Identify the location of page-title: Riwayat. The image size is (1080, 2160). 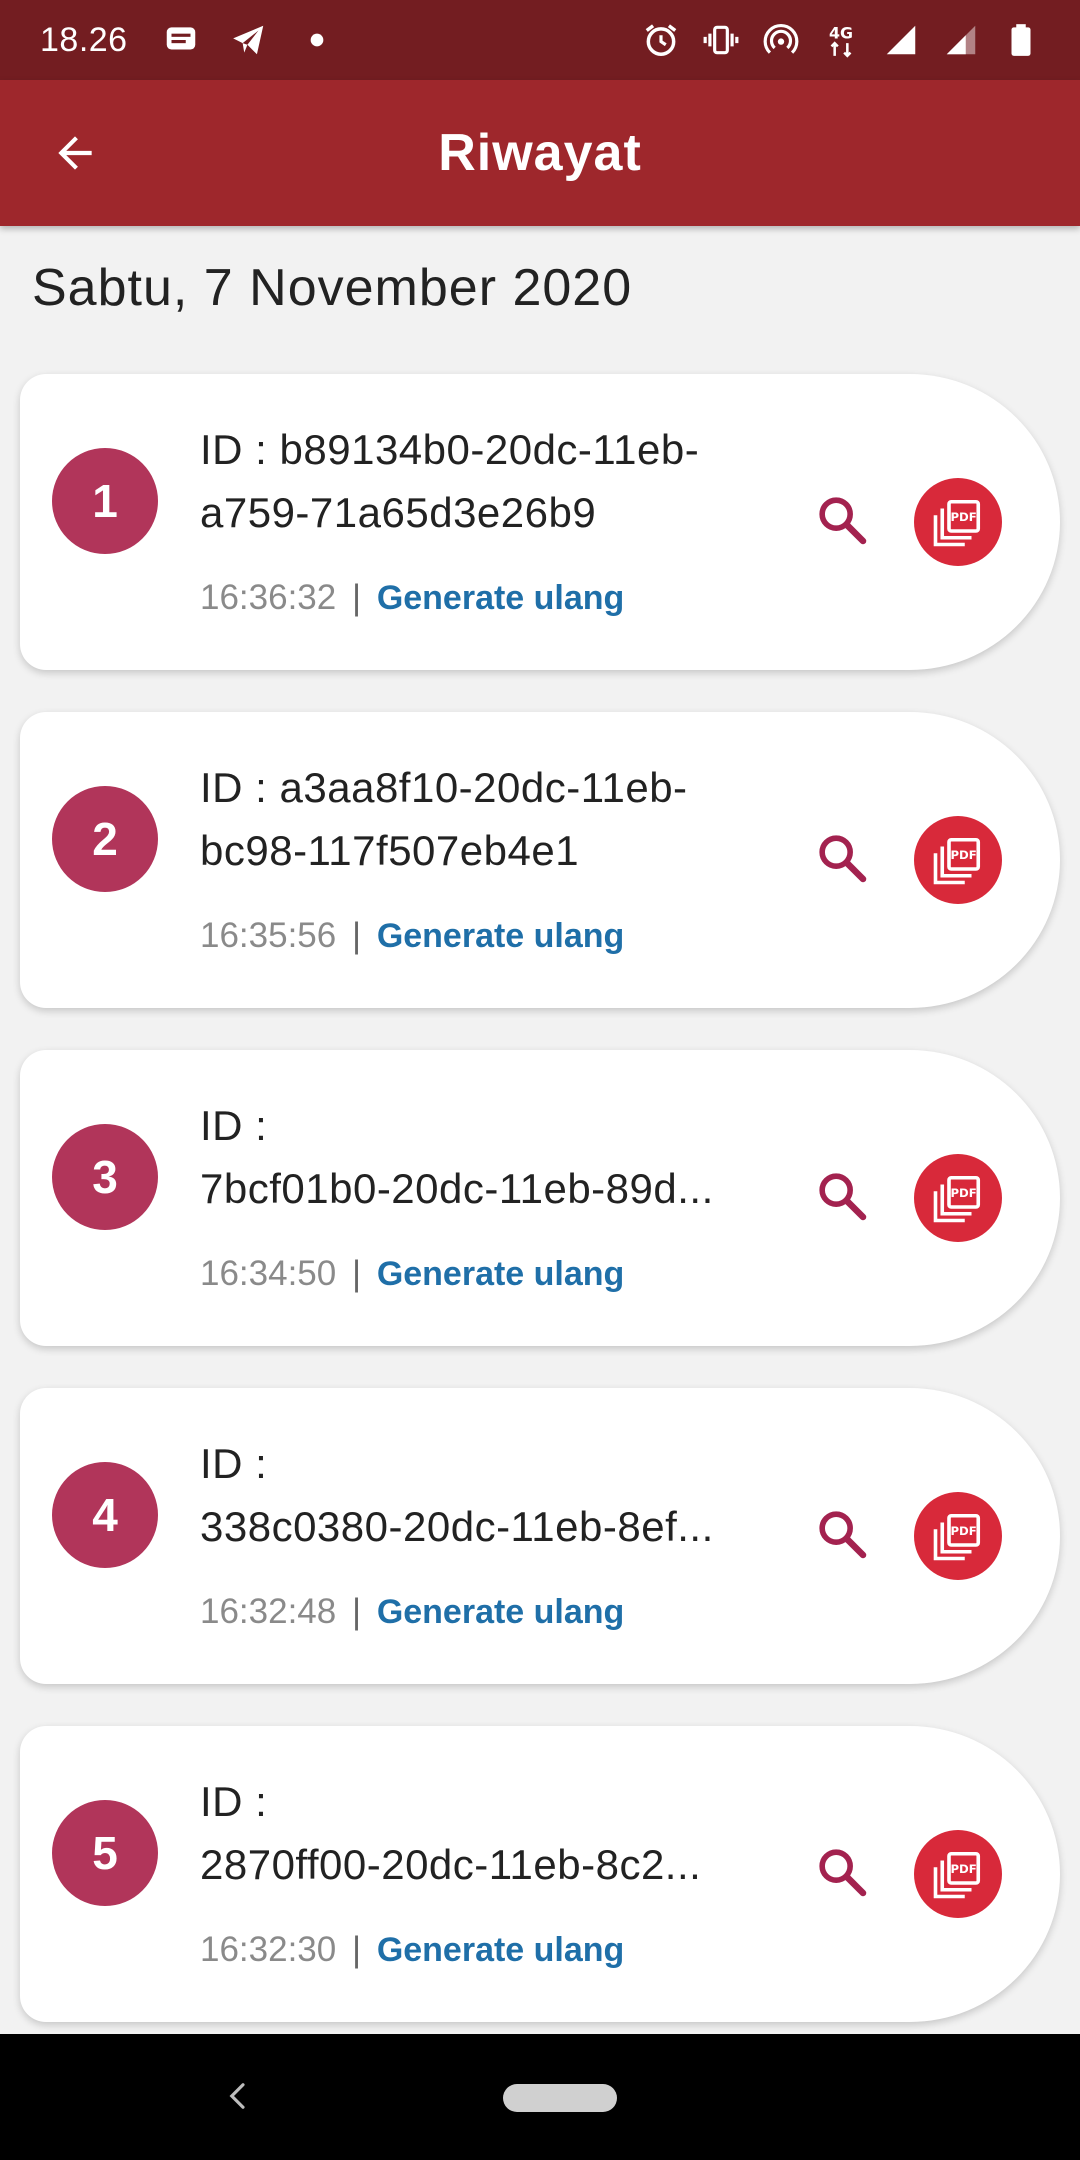
(540, 153).